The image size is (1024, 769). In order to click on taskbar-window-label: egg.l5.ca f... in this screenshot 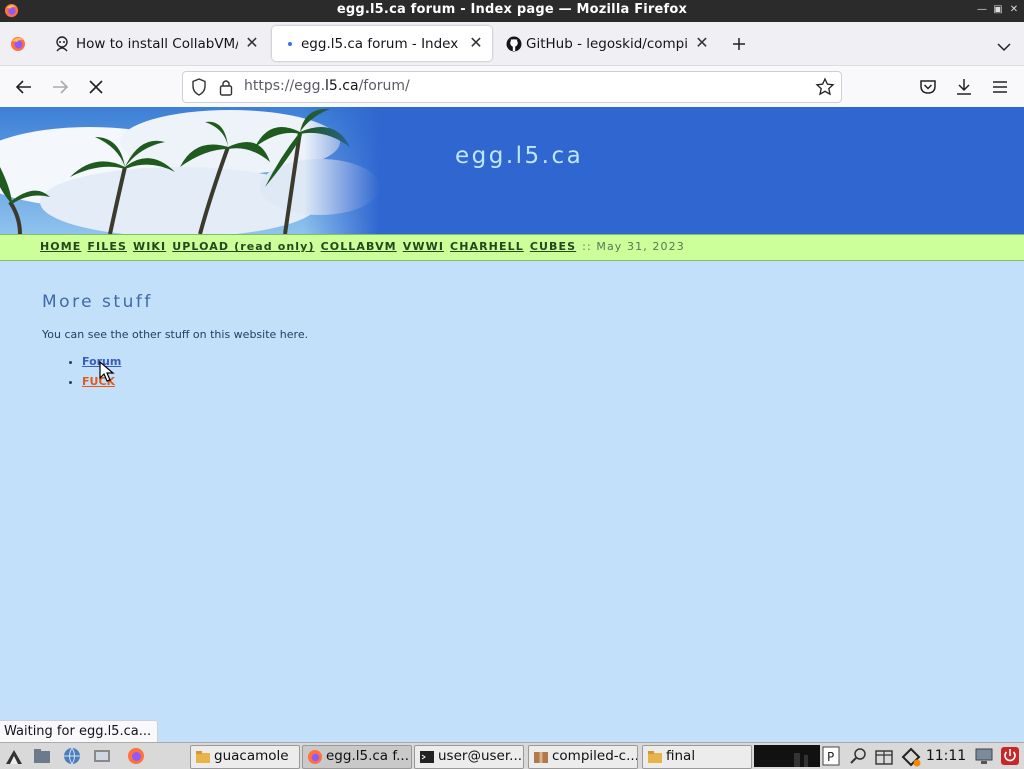, I will do `click(367, 756)`.